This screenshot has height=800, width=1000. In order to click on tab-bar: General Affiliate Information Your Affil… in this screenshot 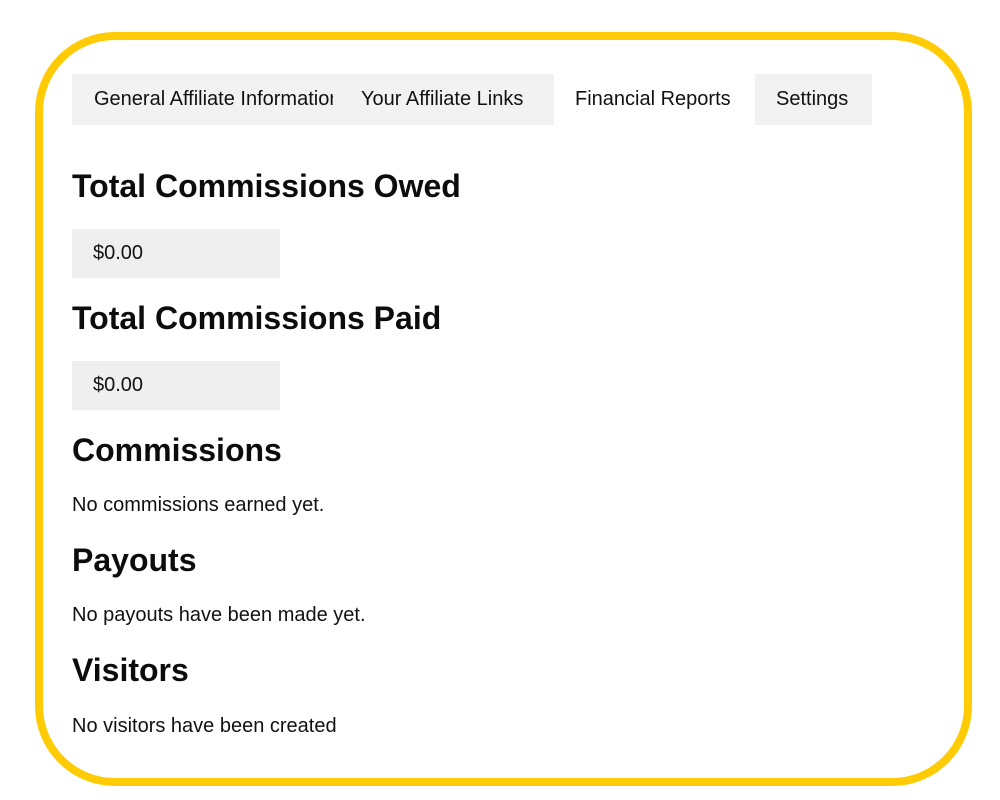, I will do `click(472, 99)`.